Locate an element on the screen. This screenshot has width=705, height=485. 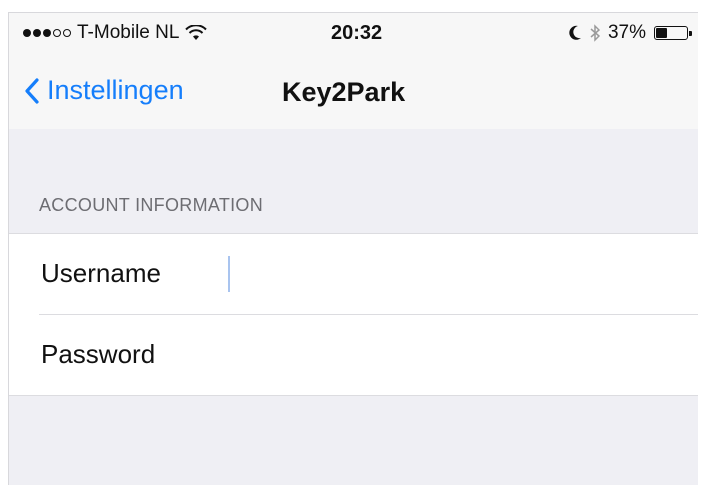
username-label: Username is located at coordinates (101, 273).